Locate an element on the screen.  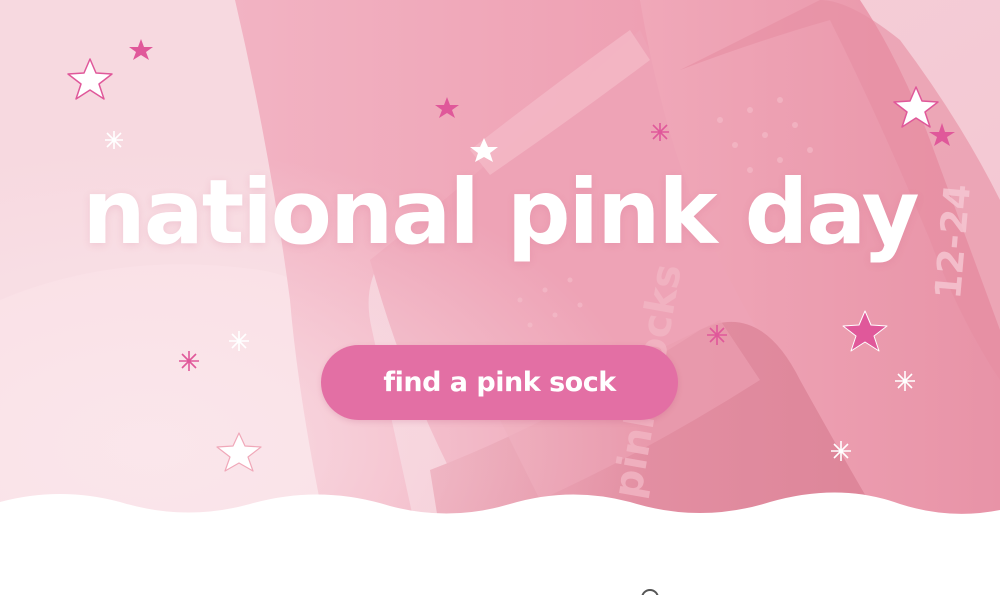
loading-indicator is located at coordinates (650, 592).